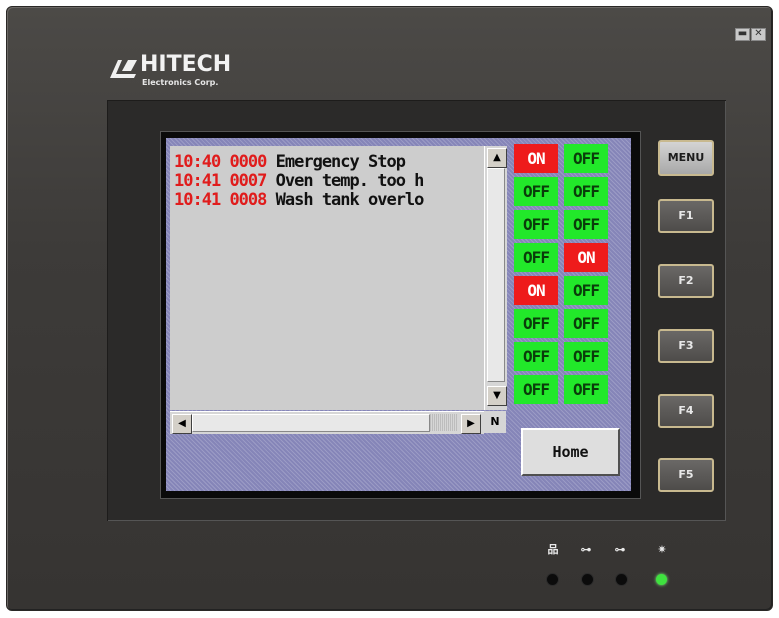 This screenshot has width=779, height=618. Describe the element at coordinates (686, 216) in the screenshot. I see `f1-key: F1` at that location.